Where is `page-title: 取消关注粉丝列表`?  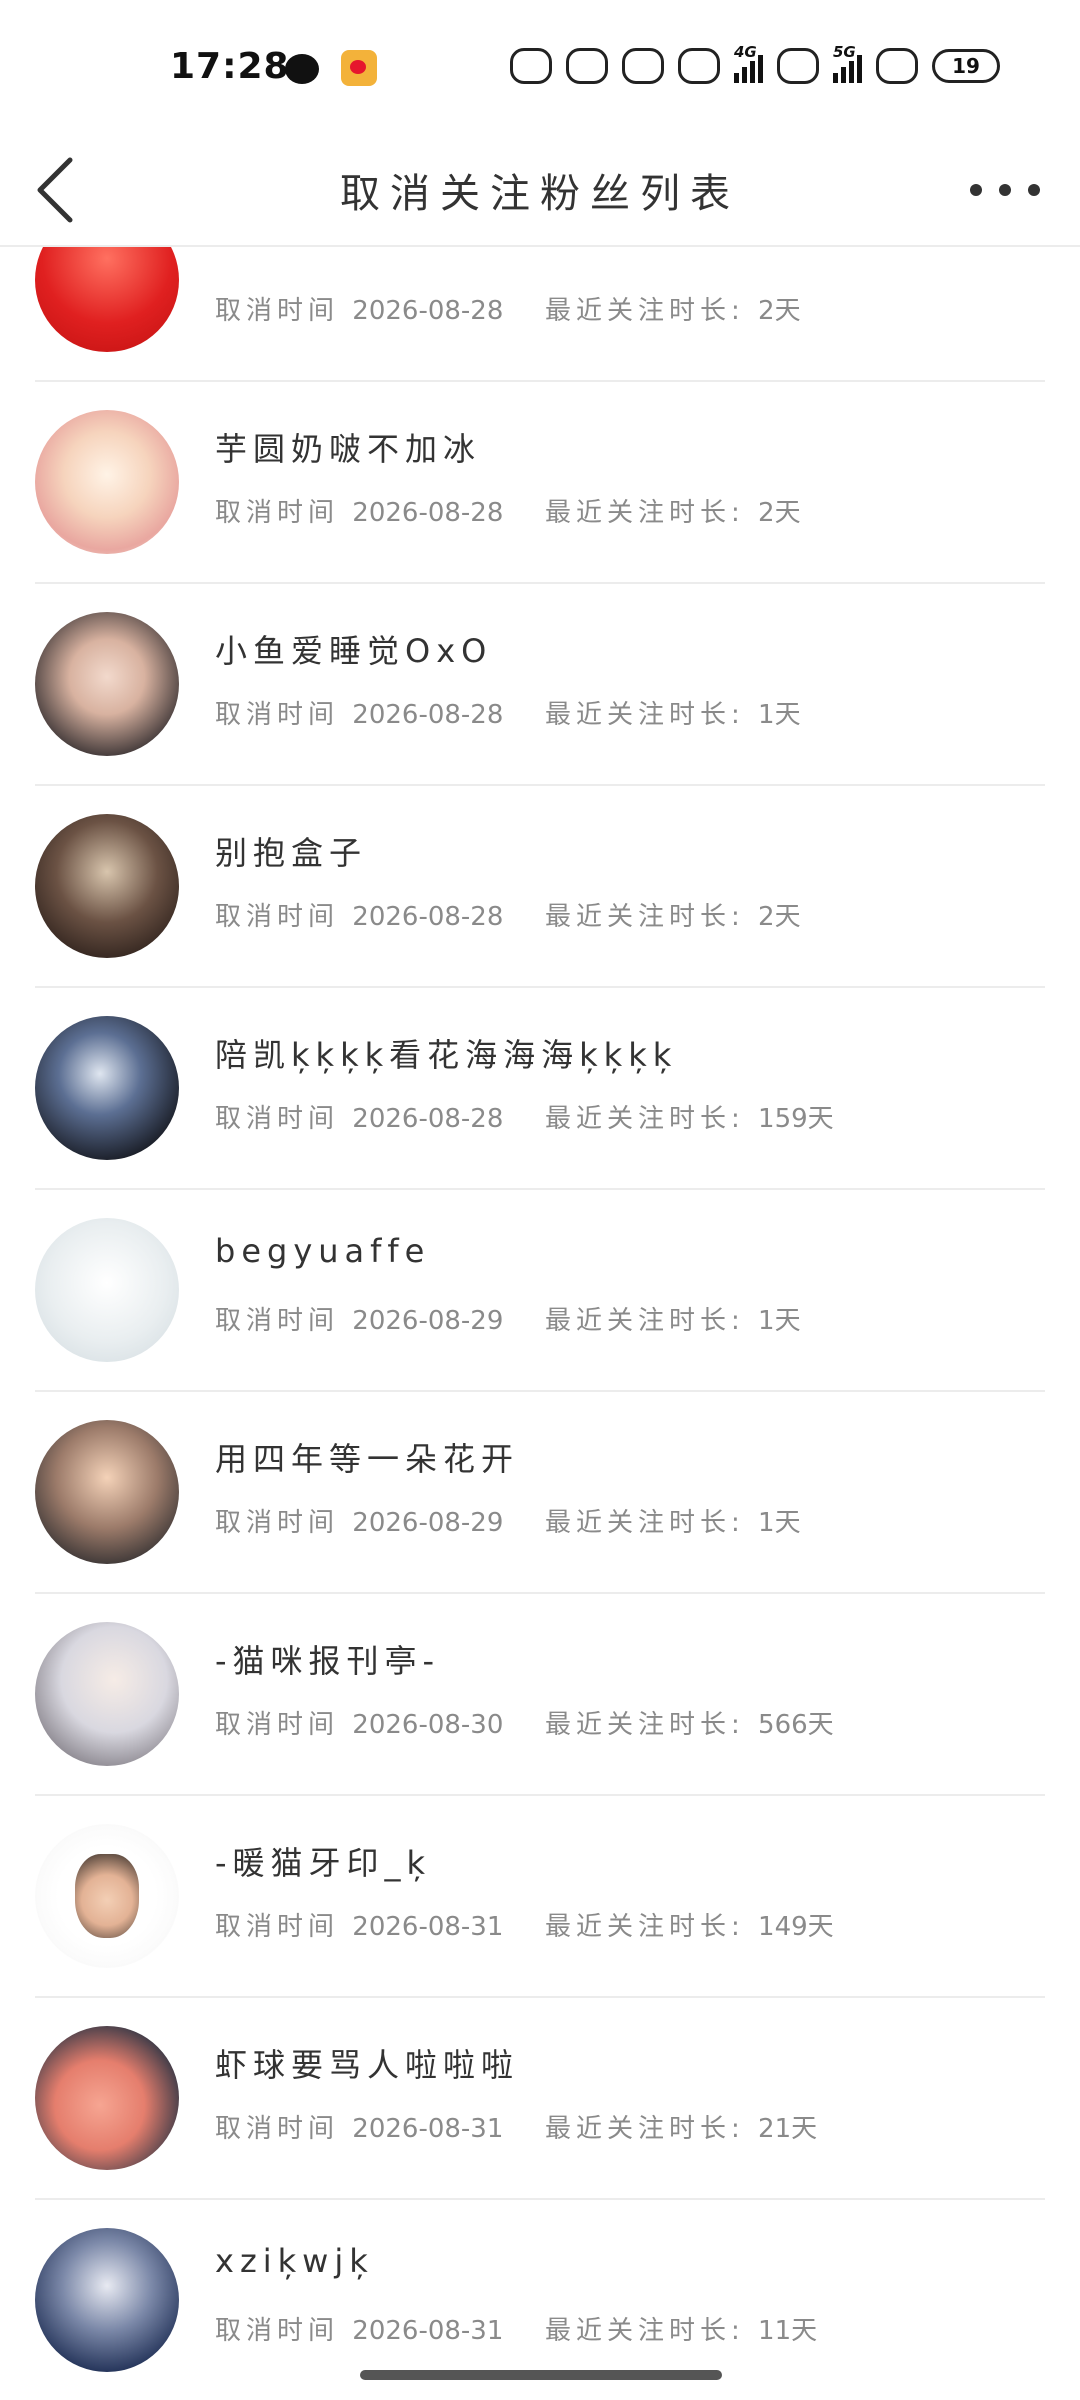
page-title: 取消关注粉丝列表 is located at coordinates (540, 194).